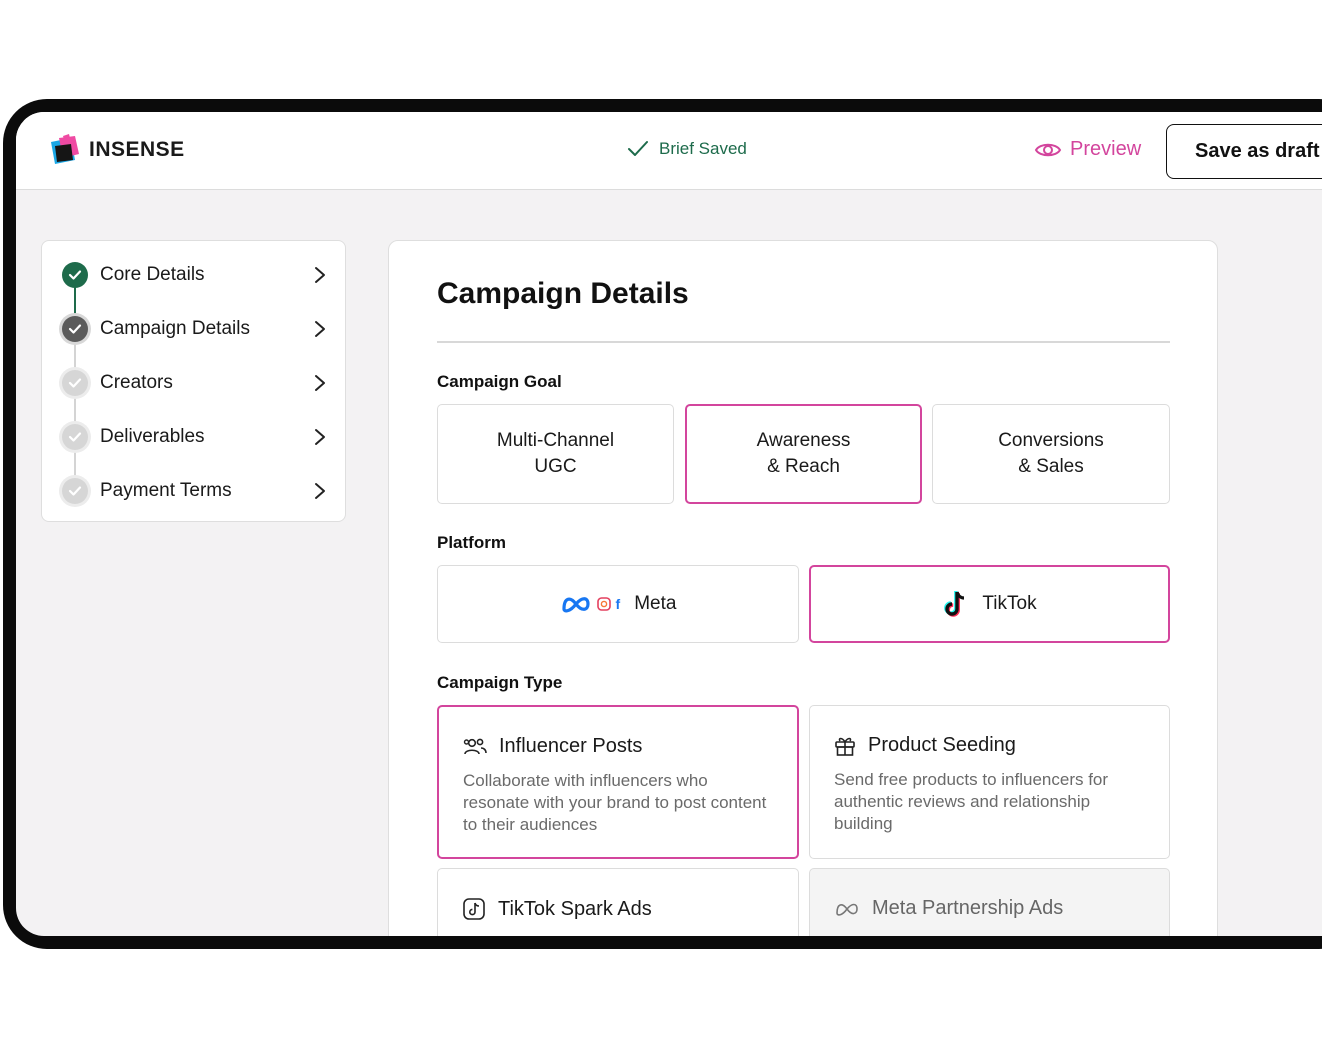 This screenshot has height=1048, width=1322. I want to click on goal-option-label: Awareness & Reach, so click(803, 453).